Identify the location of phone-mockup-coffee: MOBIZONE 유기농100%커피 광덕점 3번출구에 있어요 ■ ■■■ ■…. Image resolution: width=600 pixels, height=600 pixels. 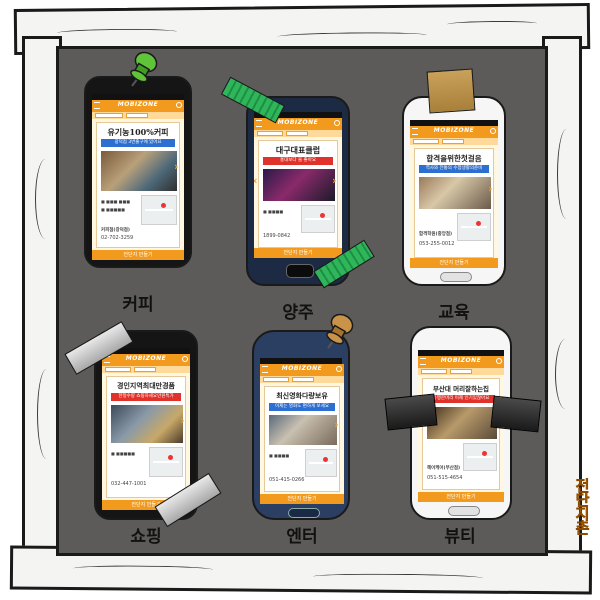
(138, 172).